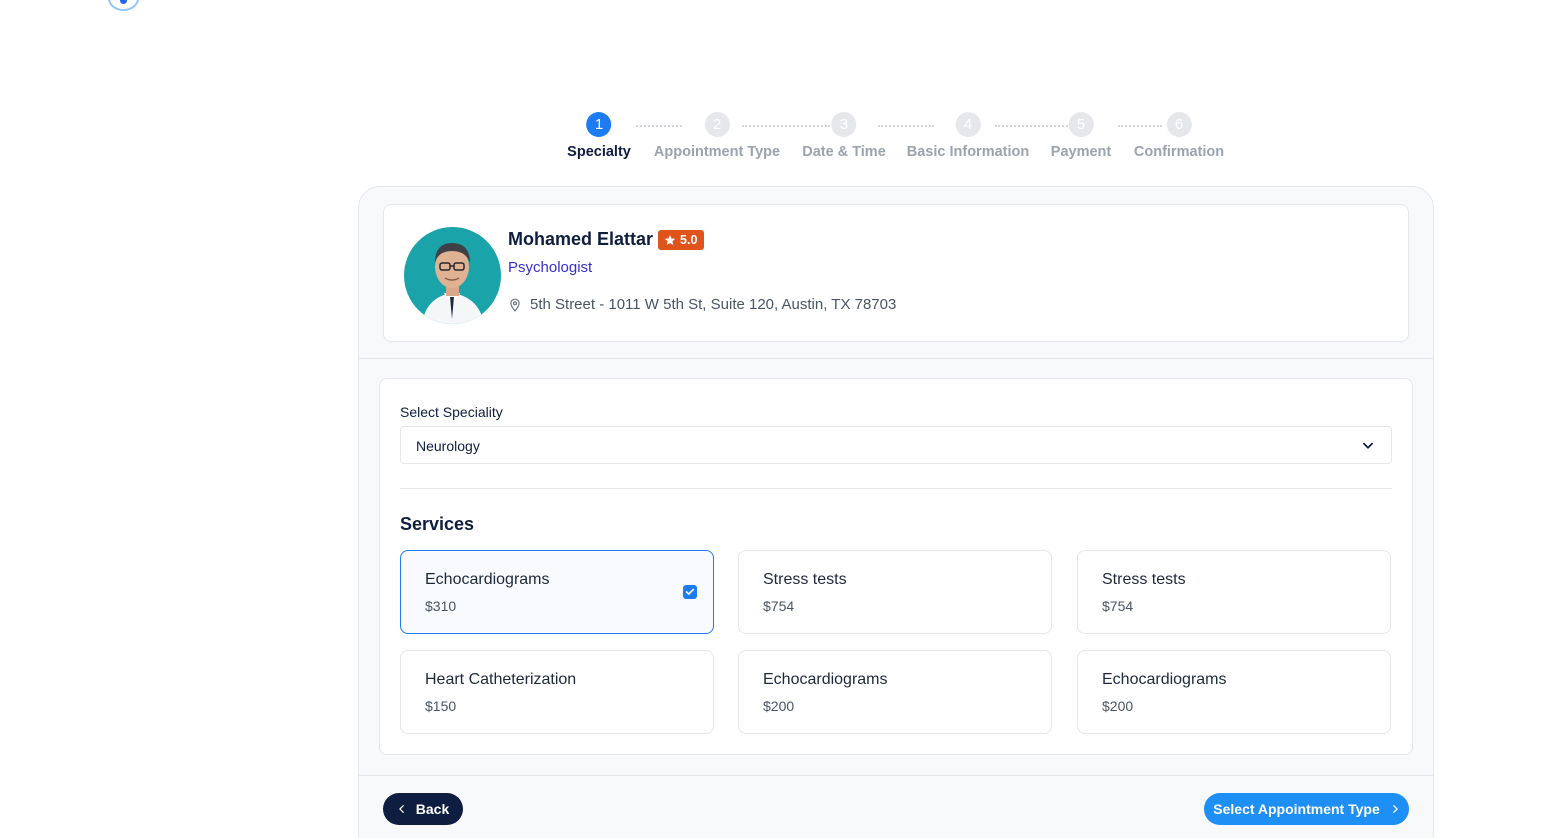 The image size is (1546, 838). I want to click on doctor-avatar, so click(452, 275).